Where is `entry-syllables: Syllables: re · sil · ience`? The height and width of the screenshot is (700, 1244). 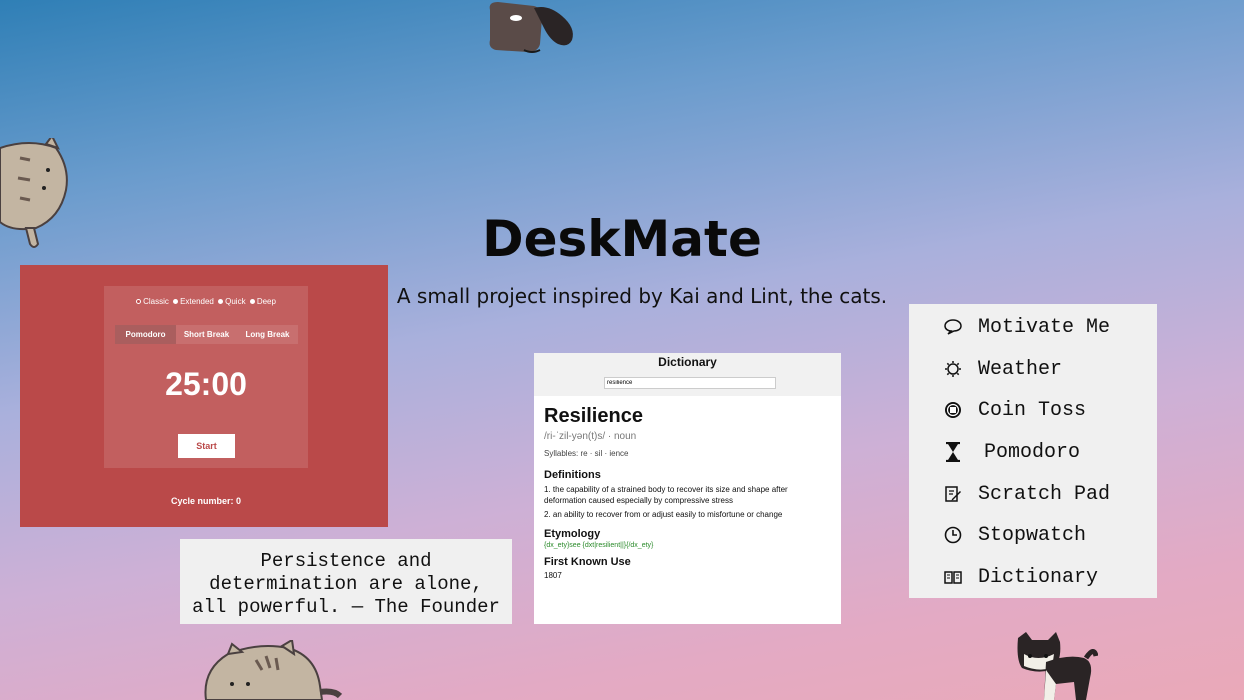 entry-syllables: Syllables: re · sil · ience is located at coordinates (586, 453).